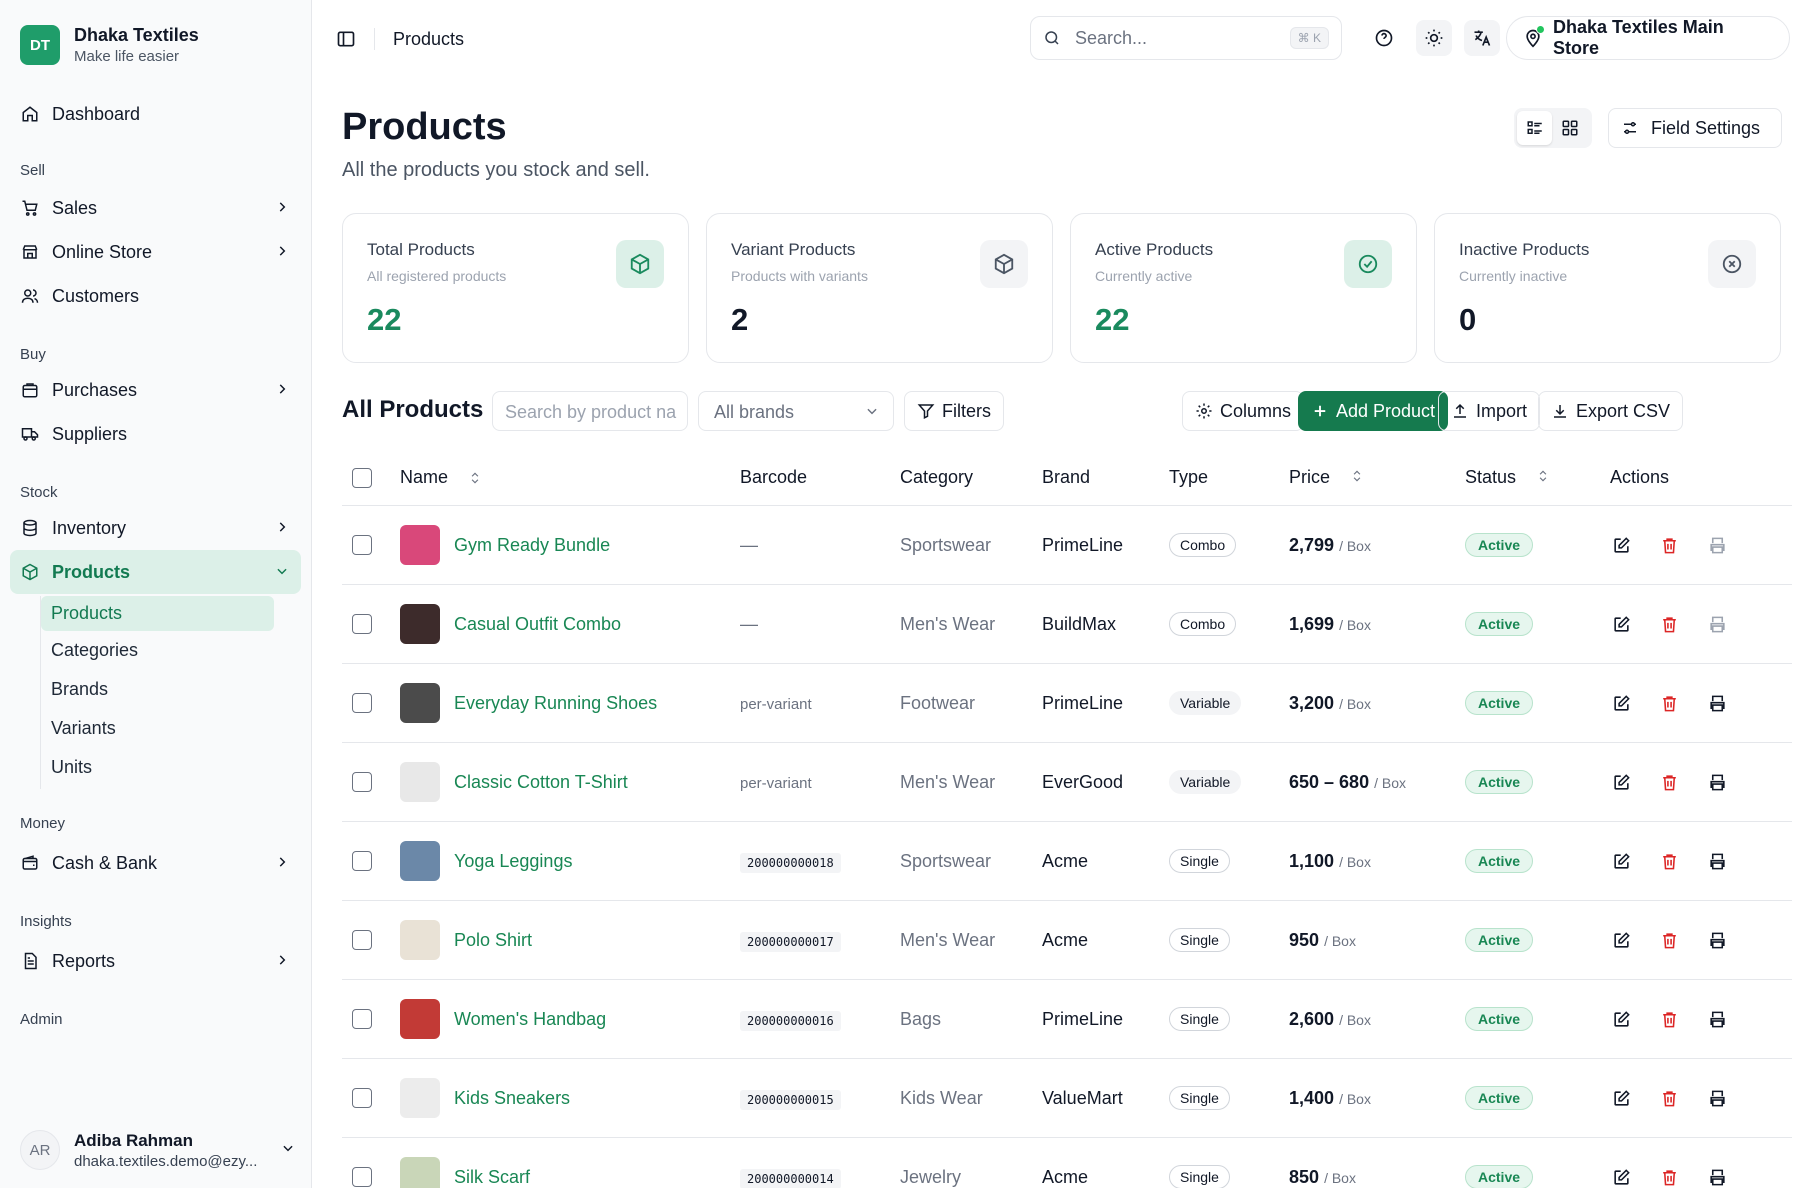 The height and width of the screenshot is (1188, 1800). I want to click on field-settings-button: Field Settings, so click(1695, 128).